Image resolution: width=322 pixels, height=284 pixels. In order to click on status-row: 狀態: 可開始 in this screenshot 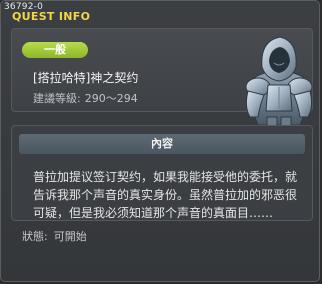, I will do `click(54, 237)`.